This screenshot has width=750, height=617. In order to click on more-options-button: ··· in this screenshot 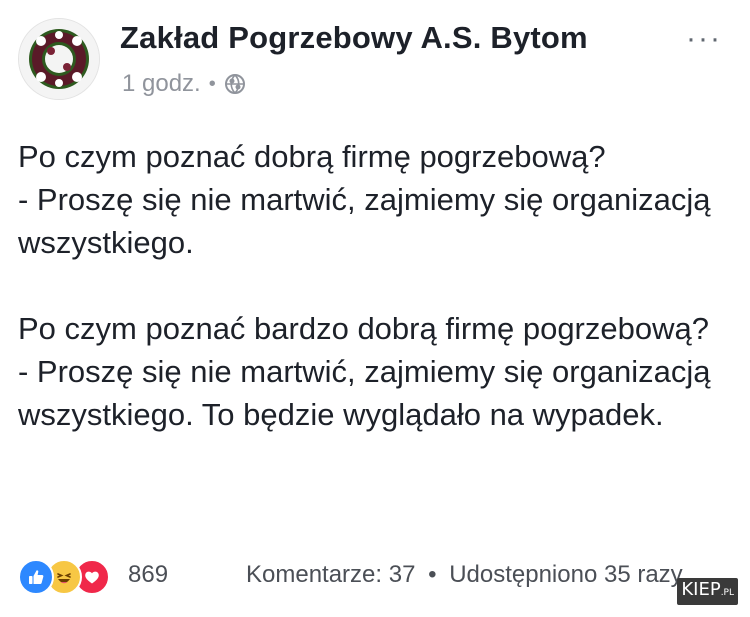, I will do `click(704, 39)`.